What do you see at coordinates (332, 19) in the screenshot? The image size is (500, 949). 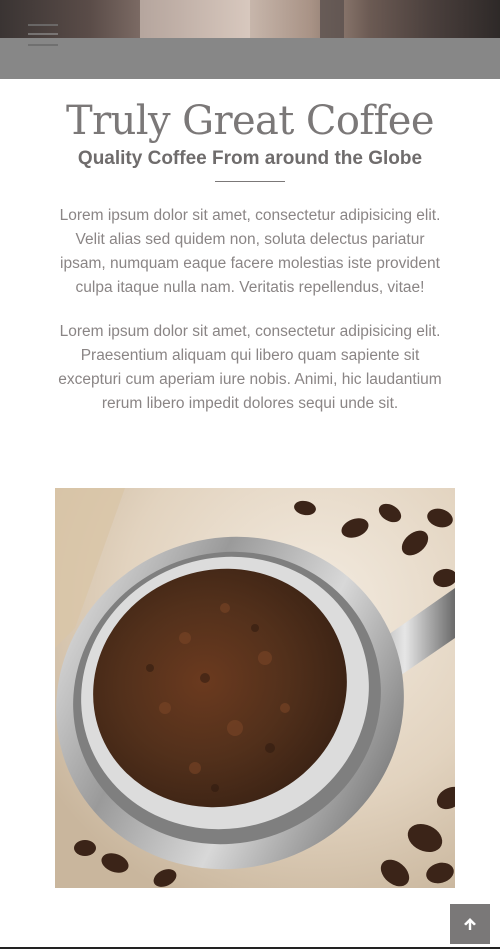 I see `hero-blur-shadow` at bounding box center [332, 19].